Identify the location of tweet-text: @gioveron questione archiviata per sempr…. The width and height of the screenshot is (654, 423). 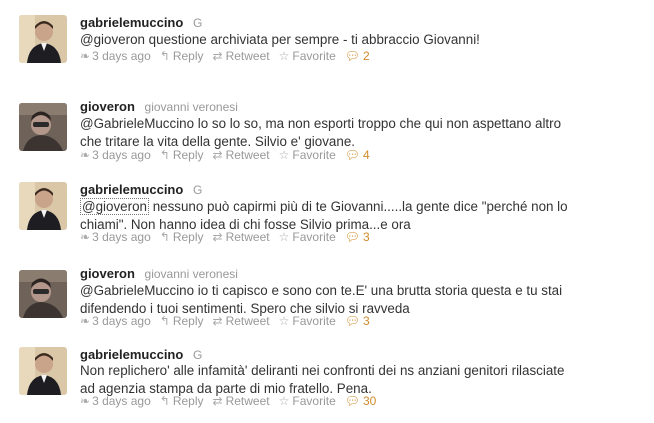
(360, 40).